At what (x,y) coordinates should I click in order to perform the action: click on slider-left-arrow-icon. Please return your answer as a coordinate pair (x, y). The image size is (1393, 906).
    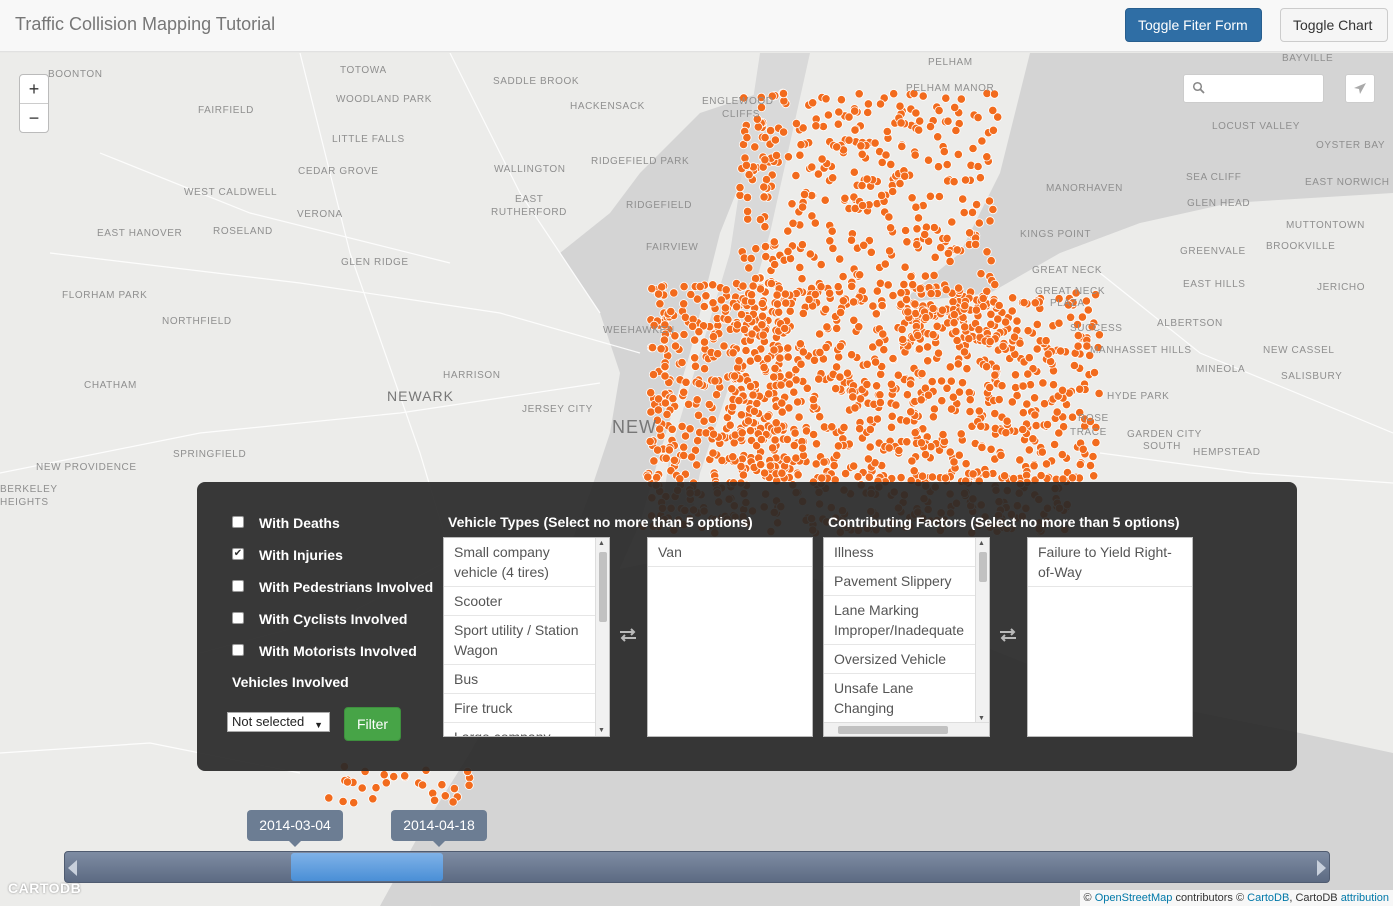
    Looking at the image, I should click on (72, 868).